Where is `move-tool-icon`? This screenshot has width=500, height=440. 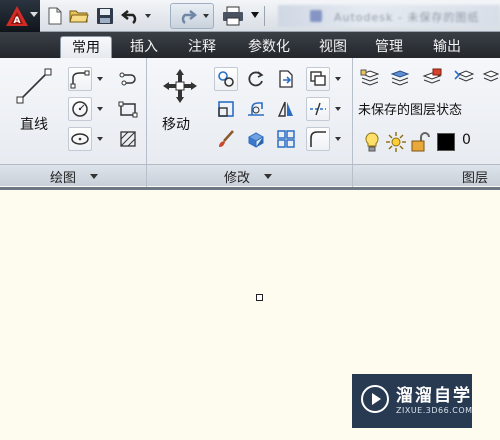 move-tool-icon is located at coordinates (180, 86).